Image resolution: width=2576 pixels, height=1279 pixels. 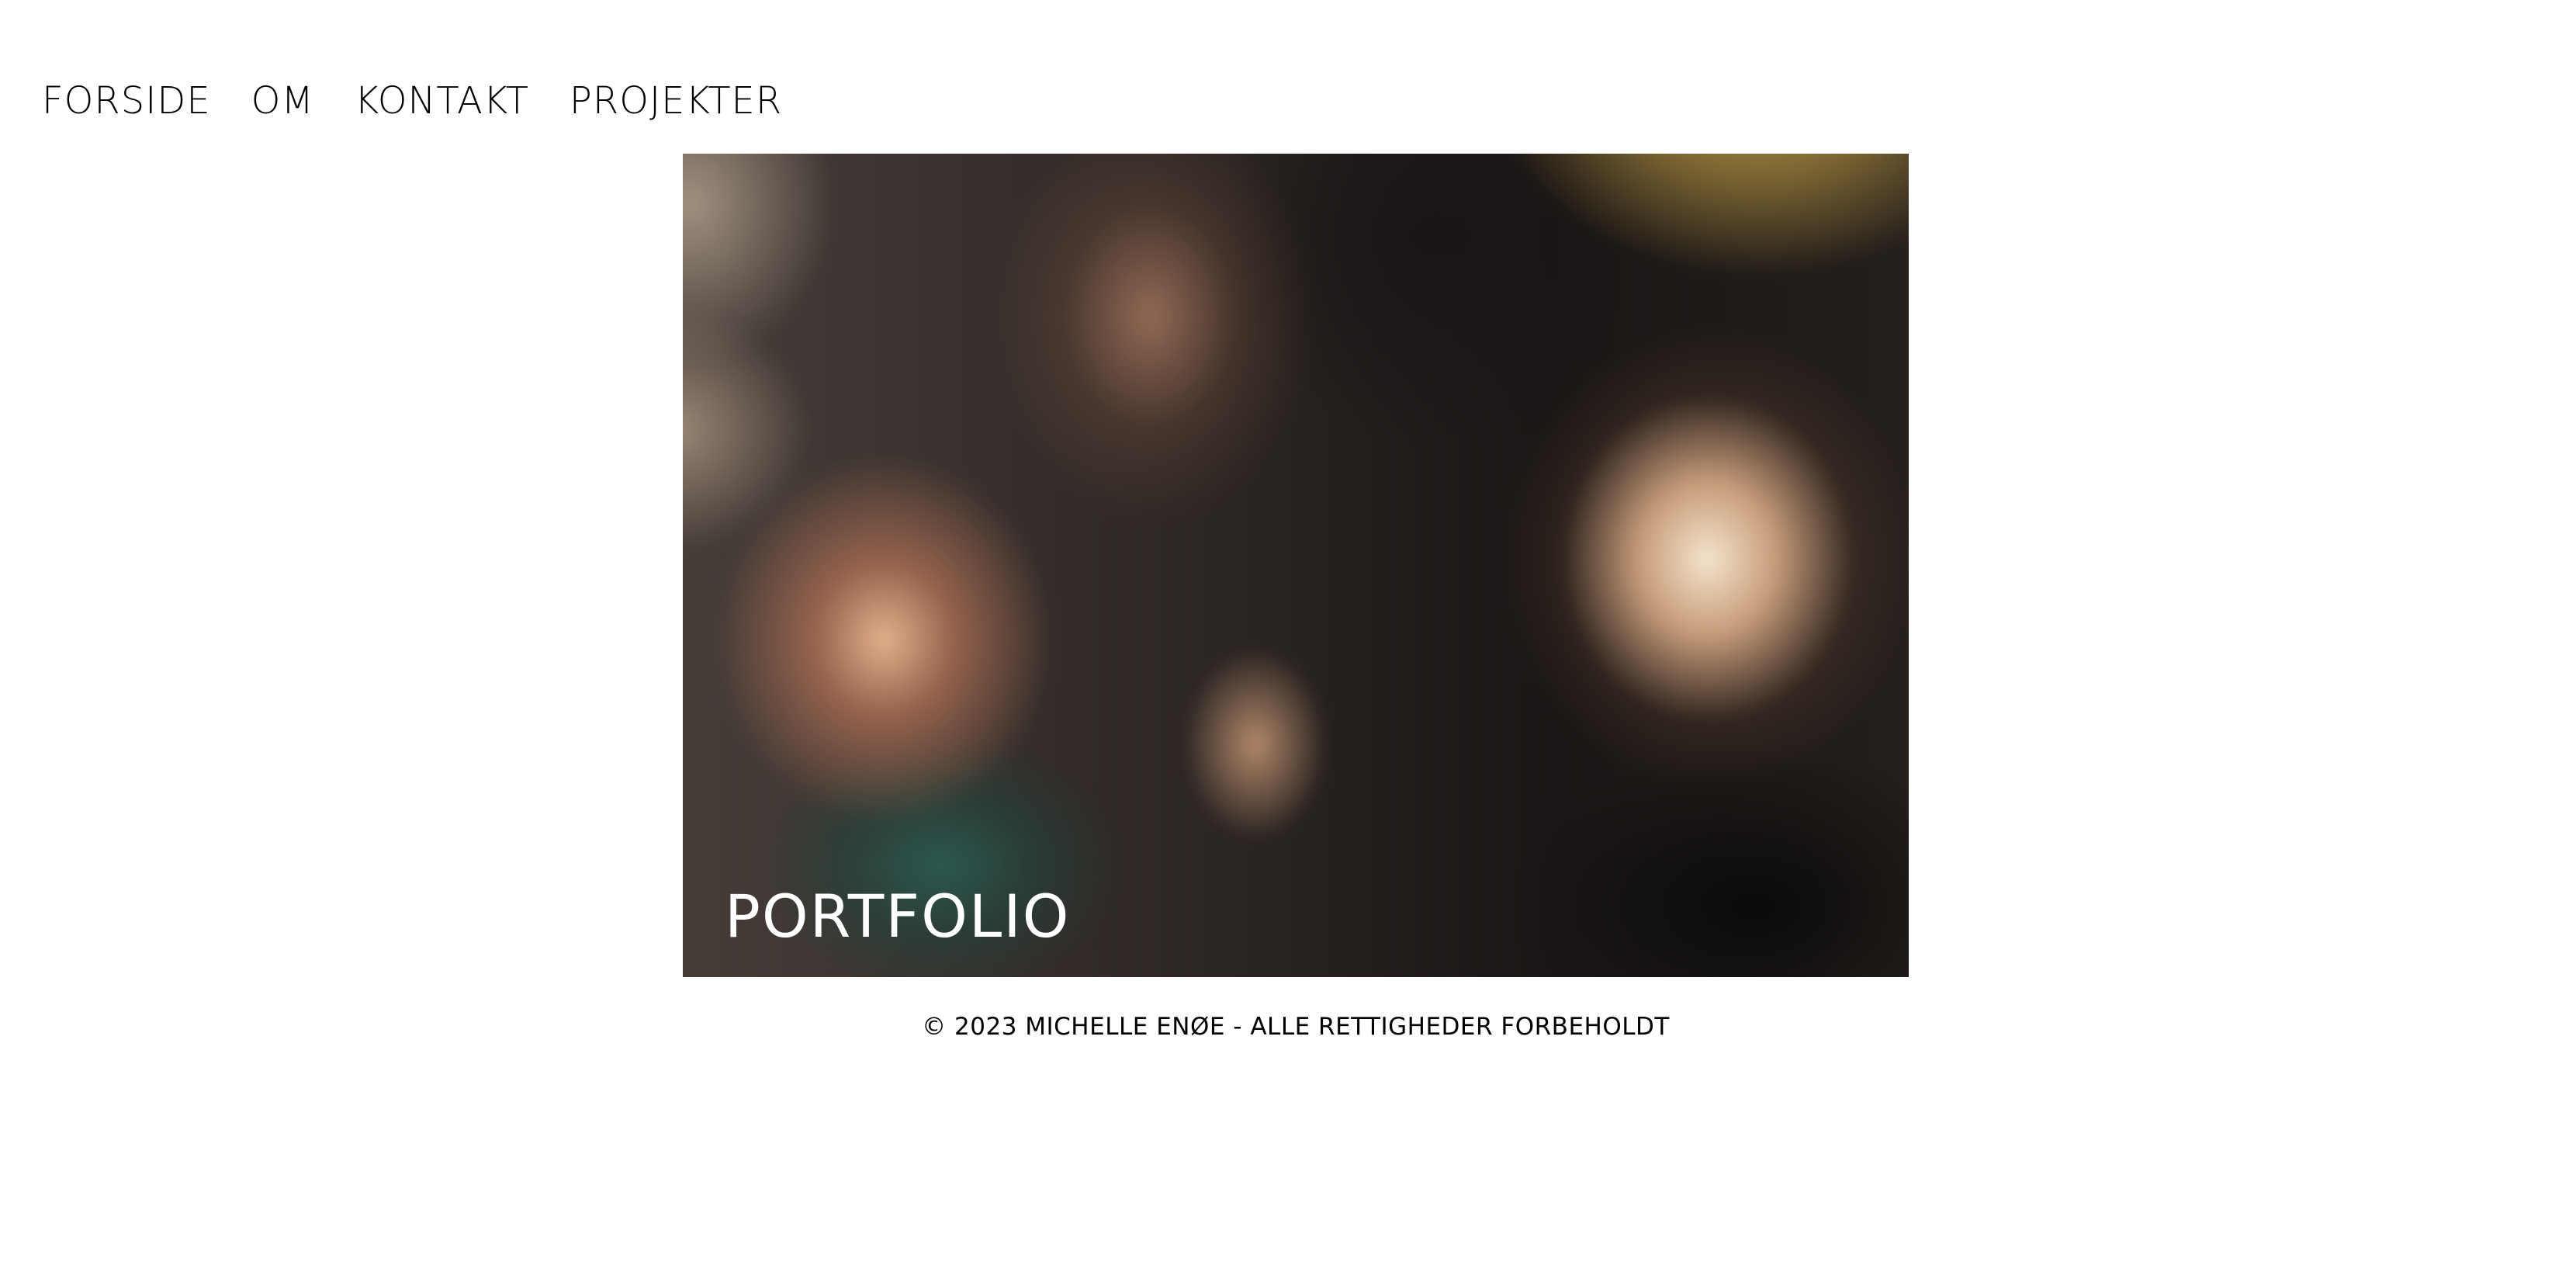 What do you see at coordinates (898, 917) in the screenshot?
I see `hero-title: PORTFOLIO` at bounding box center [898, 917].